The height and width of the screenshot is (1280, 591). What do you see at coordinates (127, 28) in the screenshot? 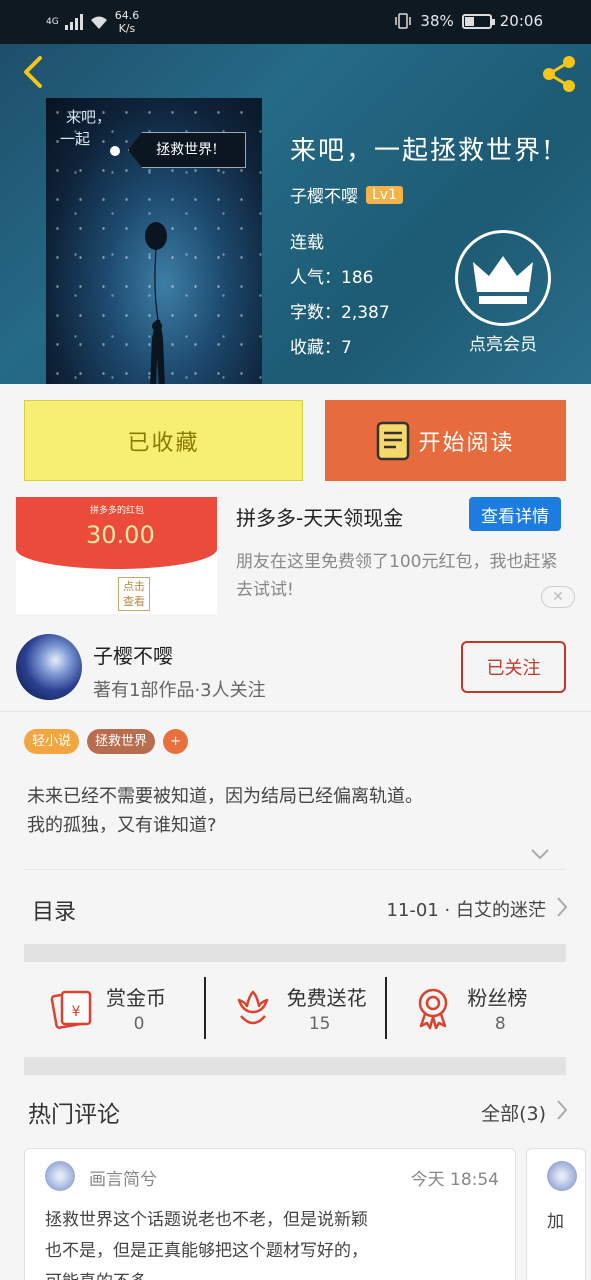
I see `net-speed-unit: K/s` at bounding box center [127, 28].